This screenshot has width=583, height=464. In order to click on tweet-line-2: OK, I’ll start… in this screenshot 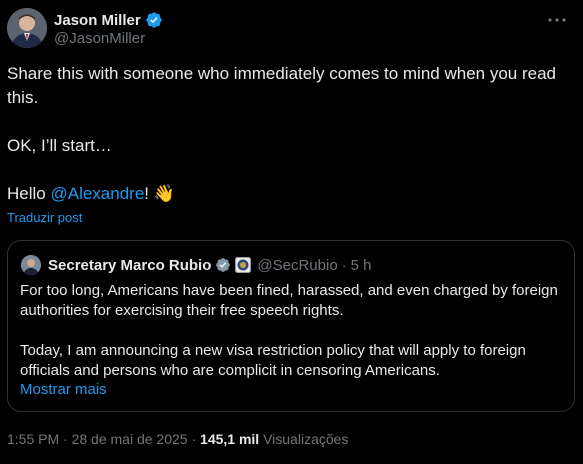, I will do `click(59, 145)`.